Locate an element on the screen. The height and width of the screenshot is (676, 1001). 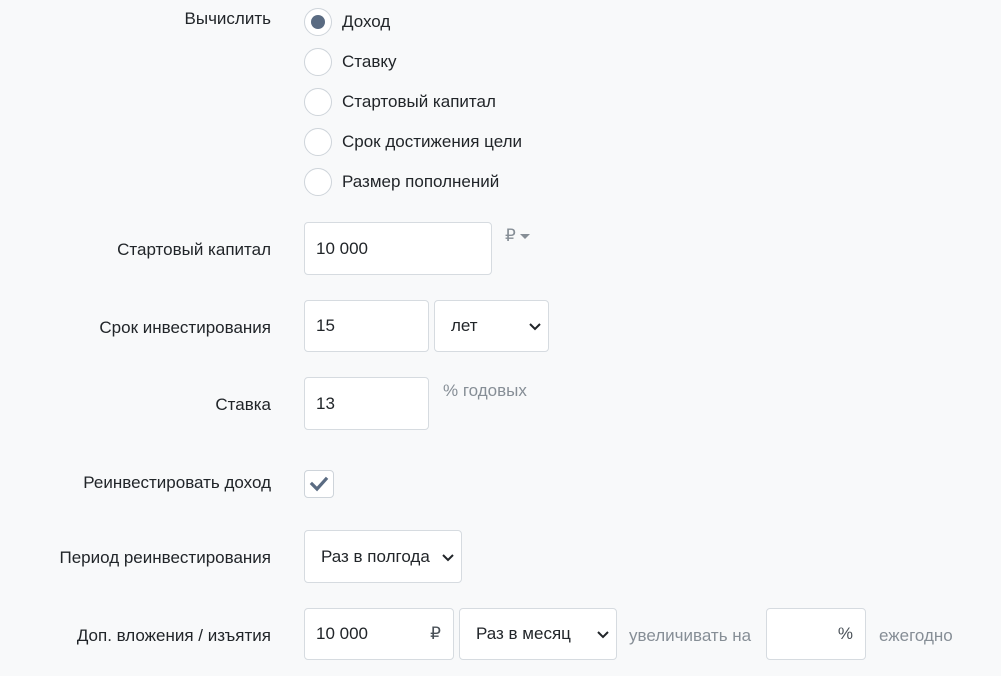
caret-down-icon is located at coordinates (524, 236).